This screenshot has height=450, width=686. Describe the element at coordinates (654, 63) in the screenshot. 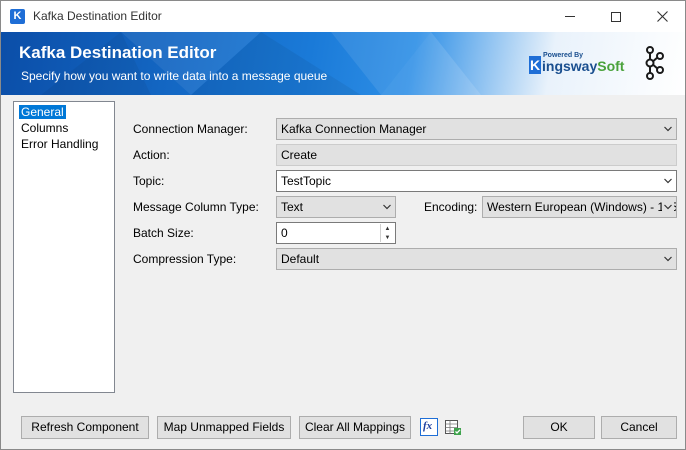

I see `kafka-logo-icon` at that location.